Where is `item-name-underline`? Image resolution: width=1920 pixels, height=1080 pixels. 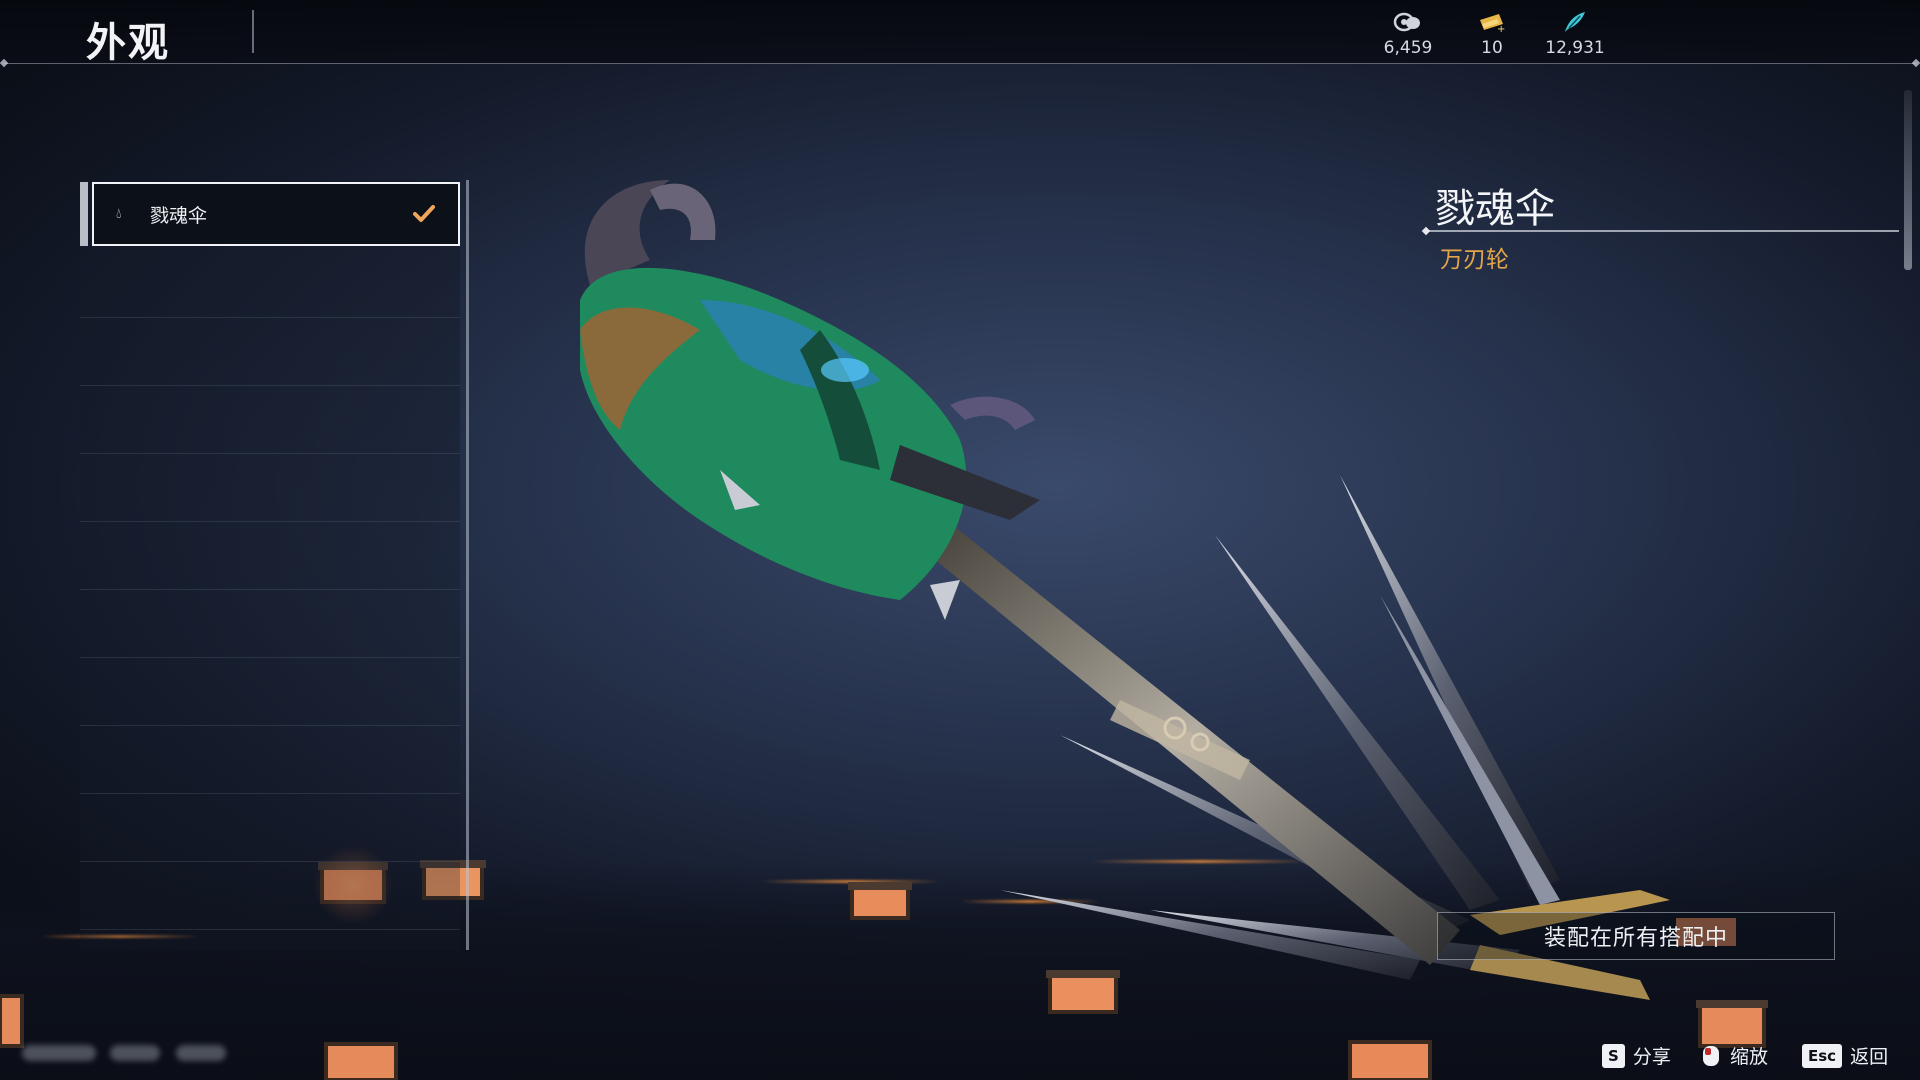
item-name-underline is located at coordinates (1662, 231).